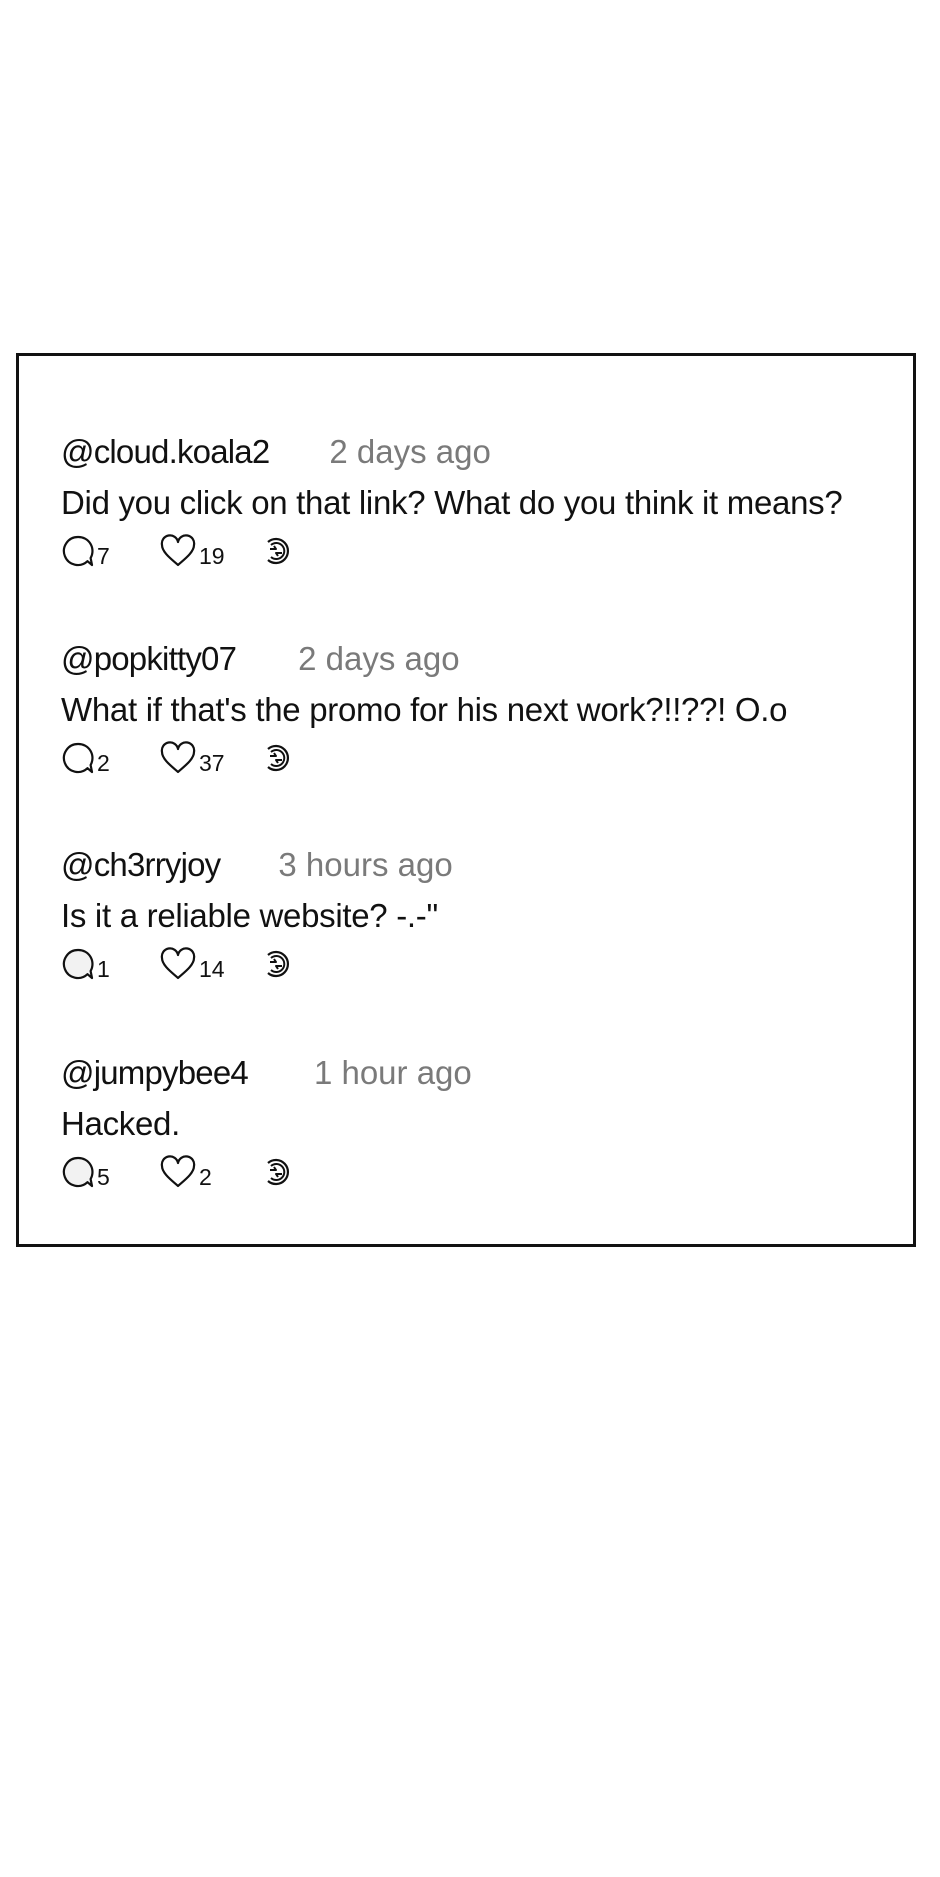  Describe the element at coordinates (120, 1123) in the screenshot. I see `comment-text: Hacked.` at that location.